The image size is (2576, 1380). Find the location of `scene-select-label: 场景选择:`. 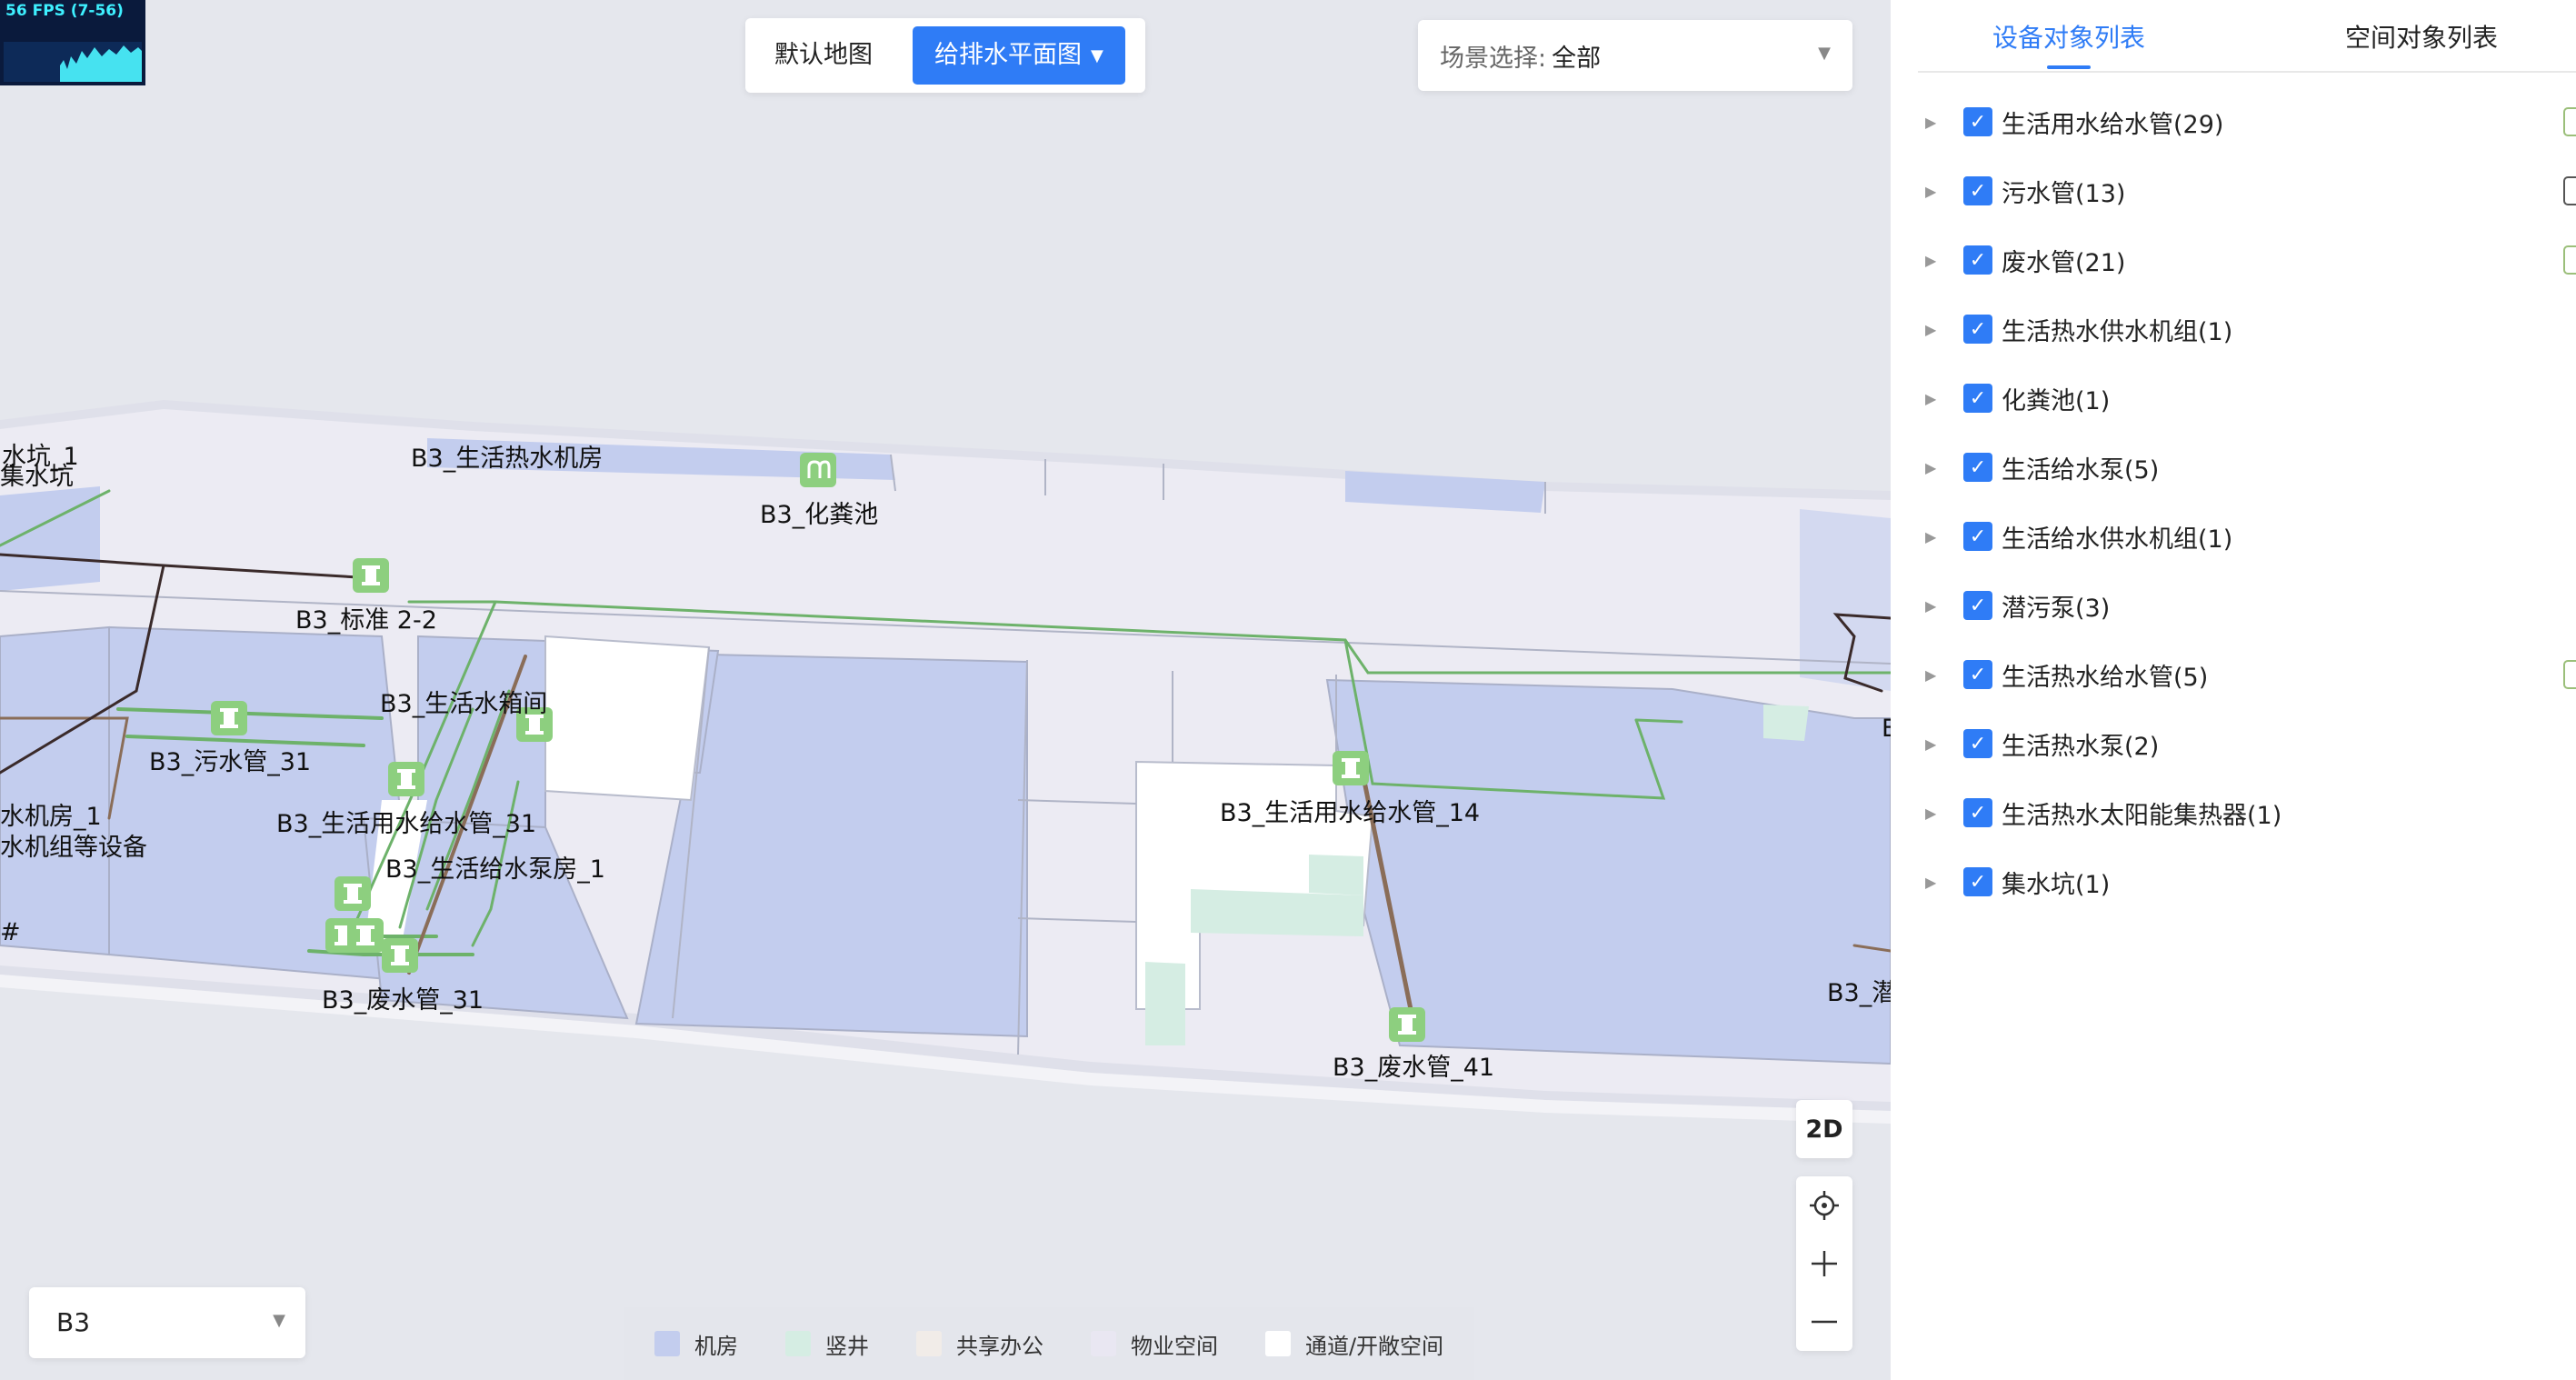

scene-select-label: 场景选择: is located at coordinates (1493, 59).